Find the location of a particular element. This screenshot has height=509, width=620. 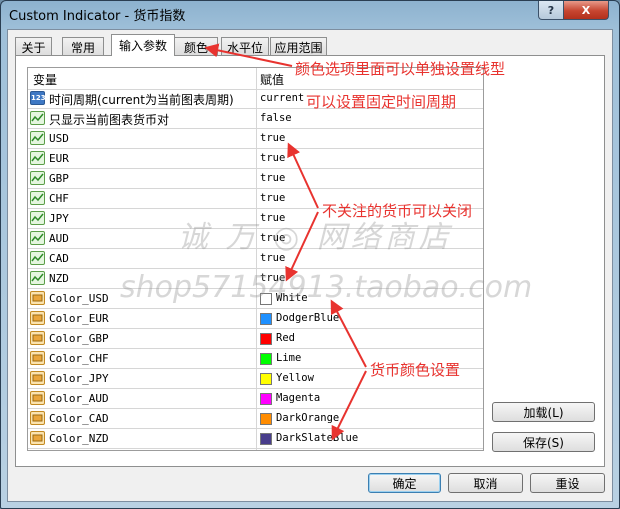

close-button: X is located at coordinates (586, 10).